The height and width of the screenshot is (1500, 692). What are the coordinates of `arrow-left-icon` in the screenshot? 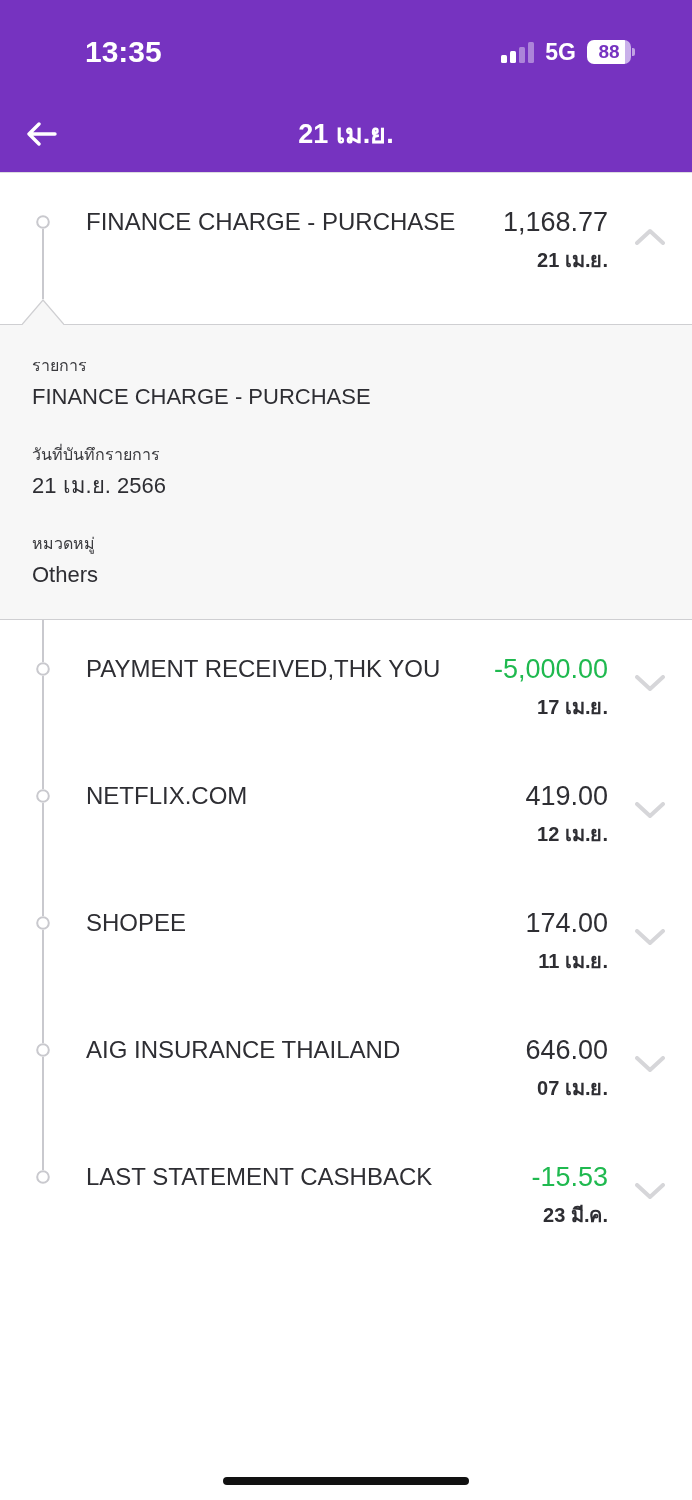 It's located at (42, 134).